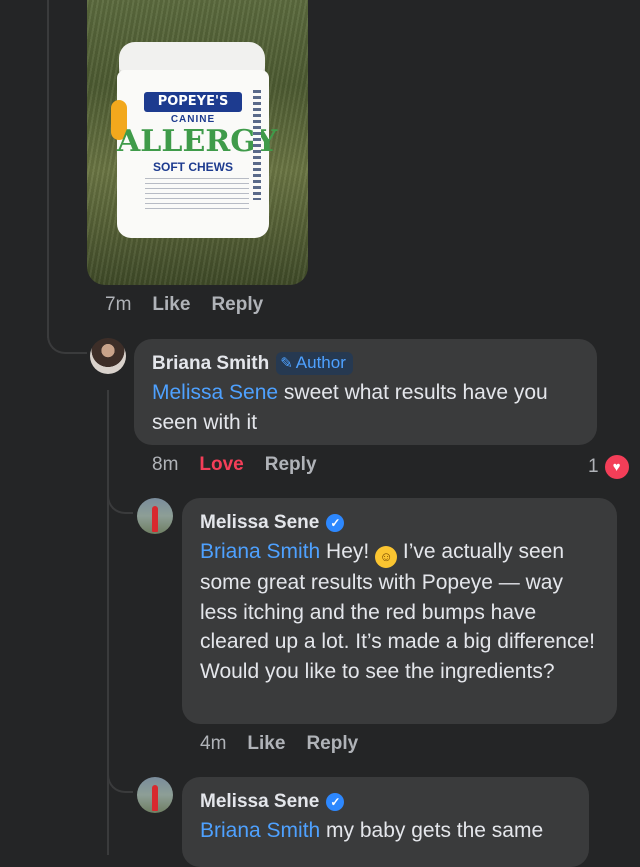  I want to click on comment-photo: POPEYE'S CANINE ALLERGY SOFT CHEWS, so click(197, 142).